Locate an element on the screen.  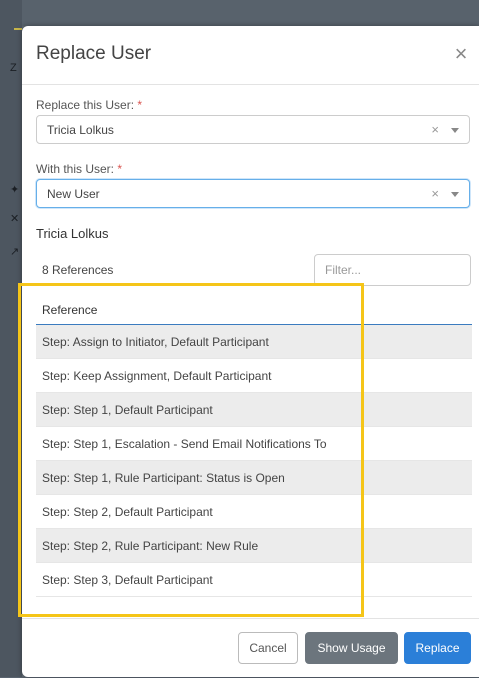
table-cell: Step: Step 2, Default Participant is located at coordinates (127, 512).